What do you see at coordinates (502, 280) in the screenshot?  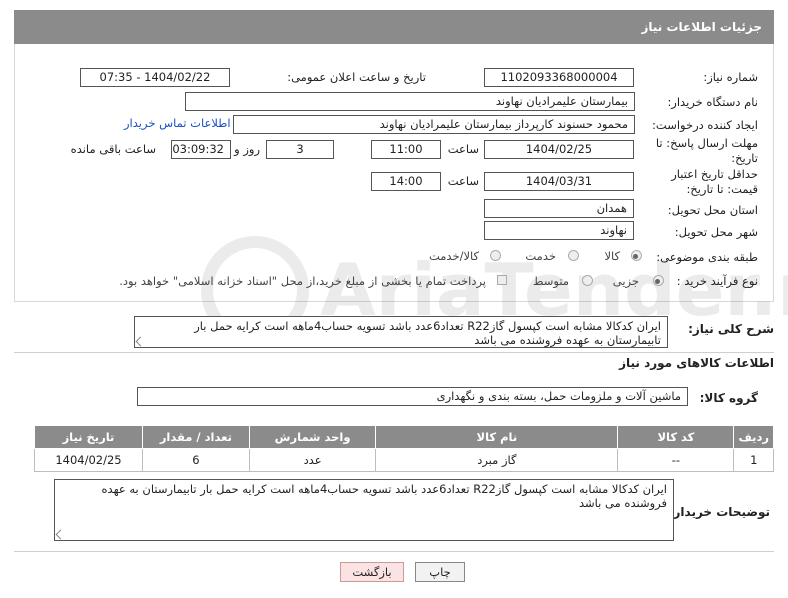 I see `treasury-checkbox` at bounding box center [502, 280].